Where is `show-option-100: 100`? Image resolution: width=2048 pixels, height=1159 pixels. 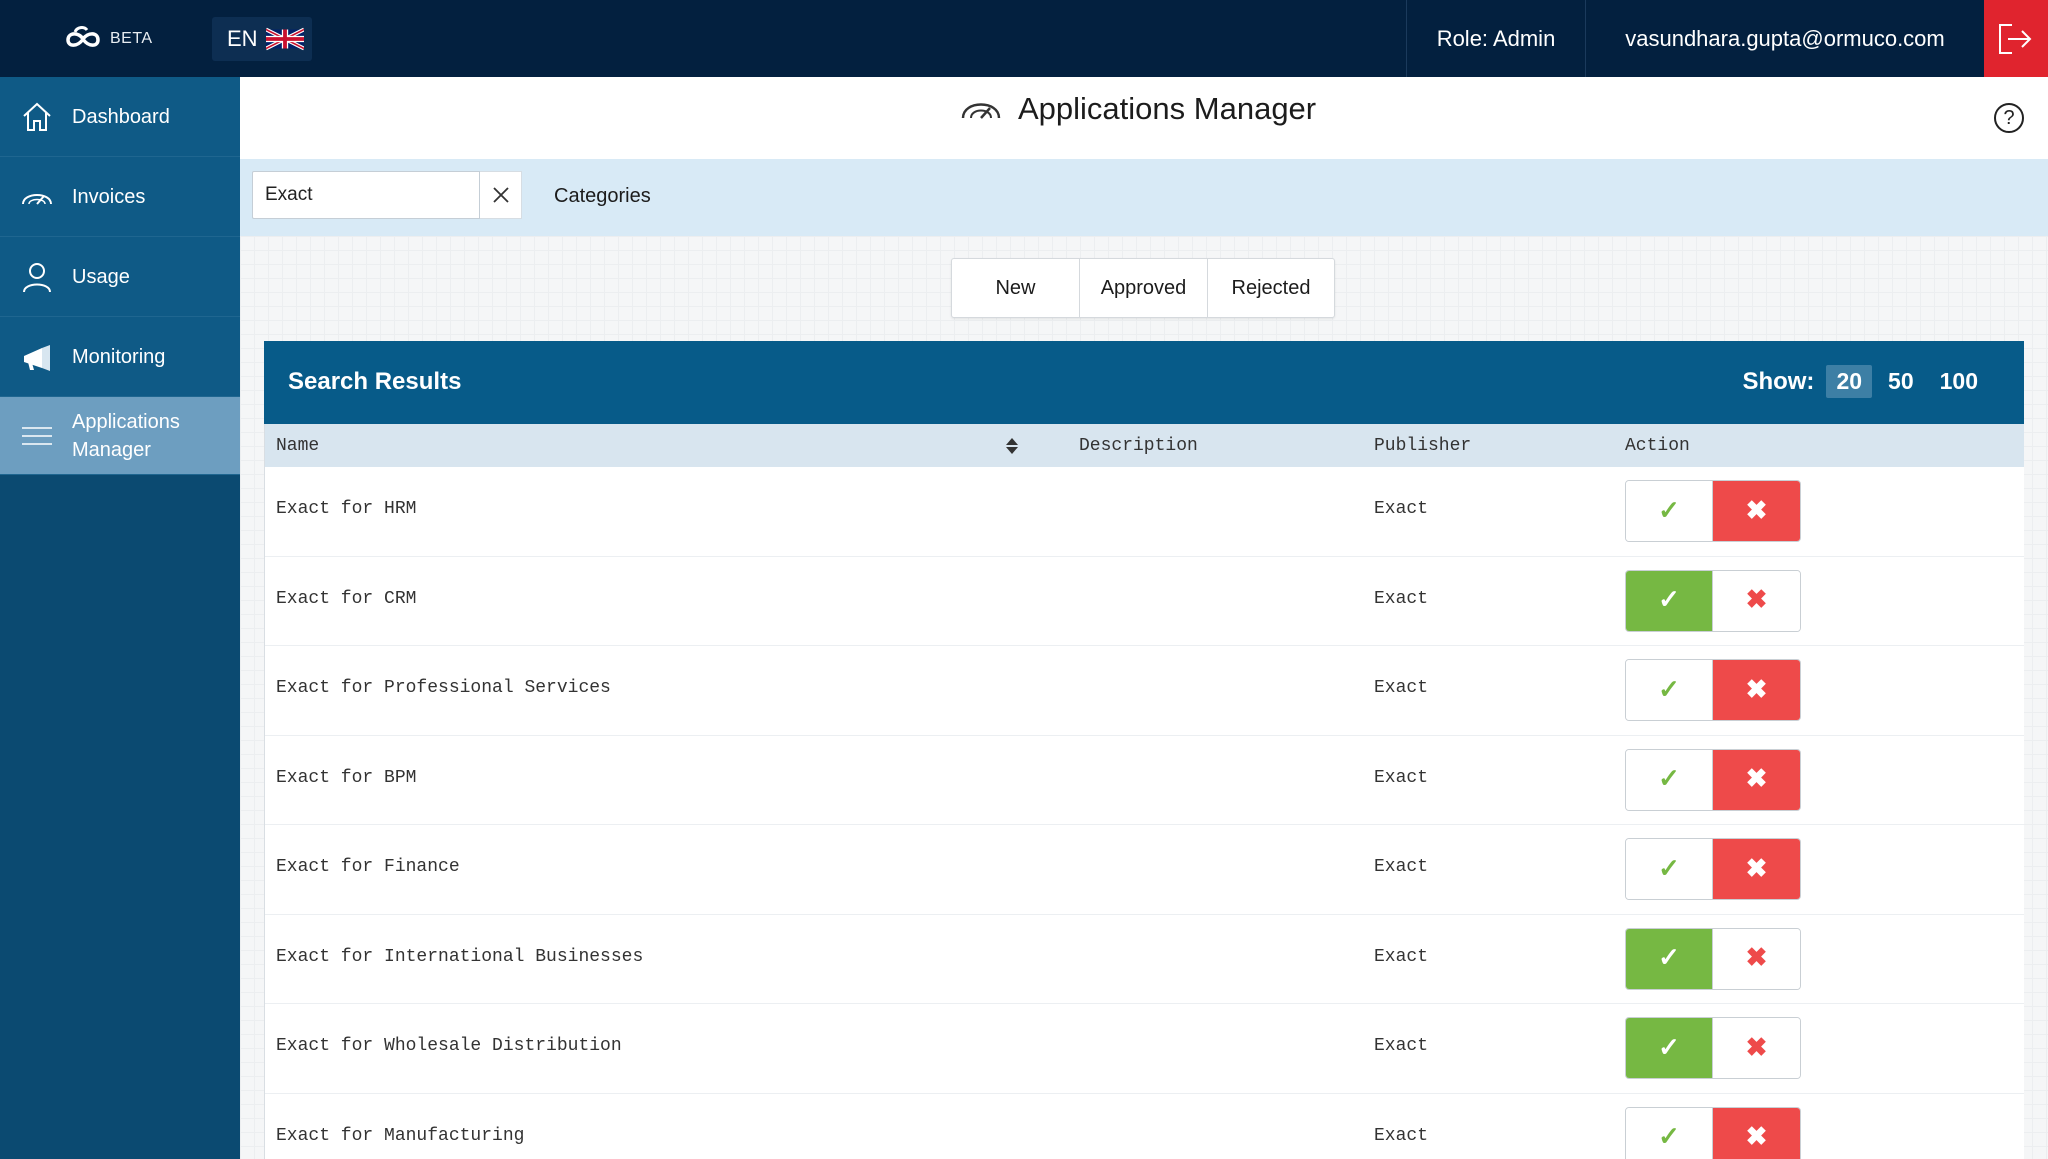
show-option-100: 100 is located at coordinates (1959, 381).